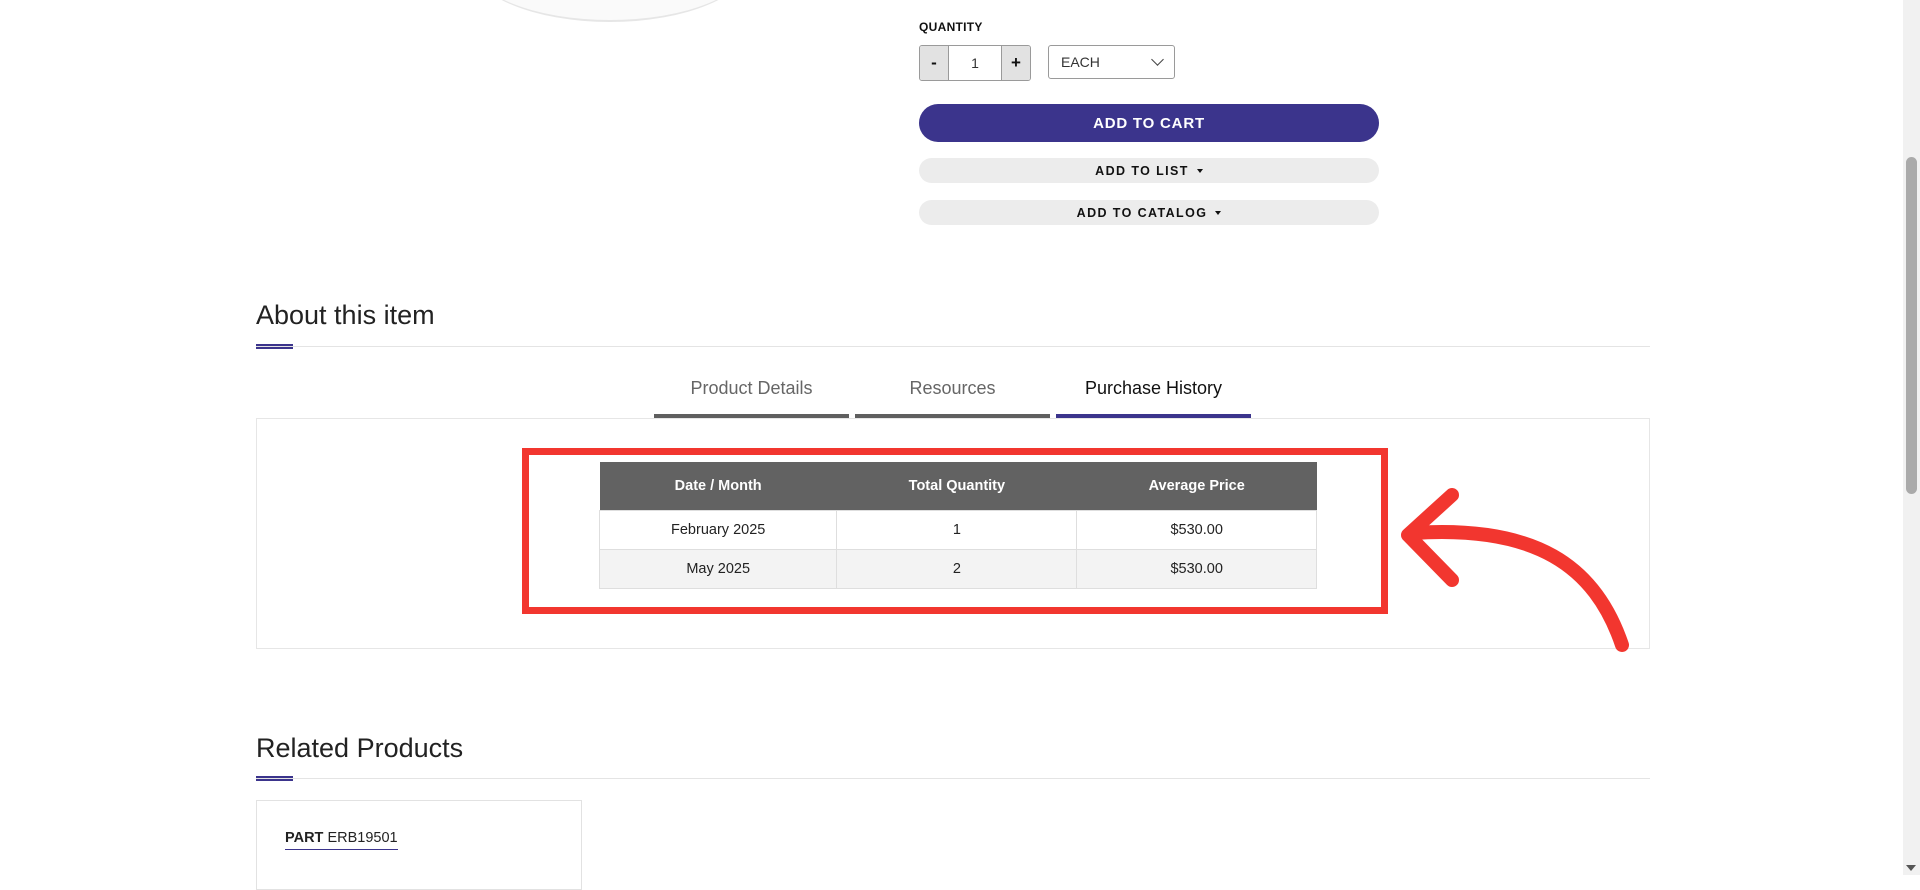 Image resolution: width=1920 pixels, height=890 pixels. I want to click on vertical-scrollbar, so click(1911, 437).